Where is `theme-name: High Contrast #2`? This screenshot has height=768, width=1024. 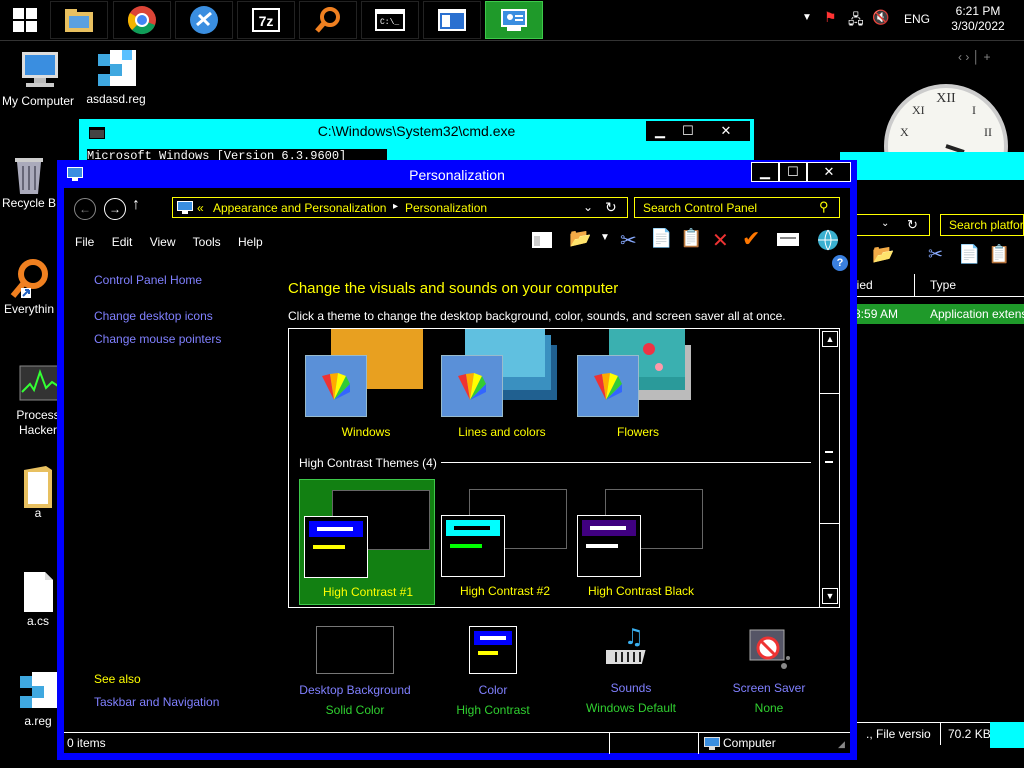
theme-name: High Contrast #2 is located at coordinates (505, 591).